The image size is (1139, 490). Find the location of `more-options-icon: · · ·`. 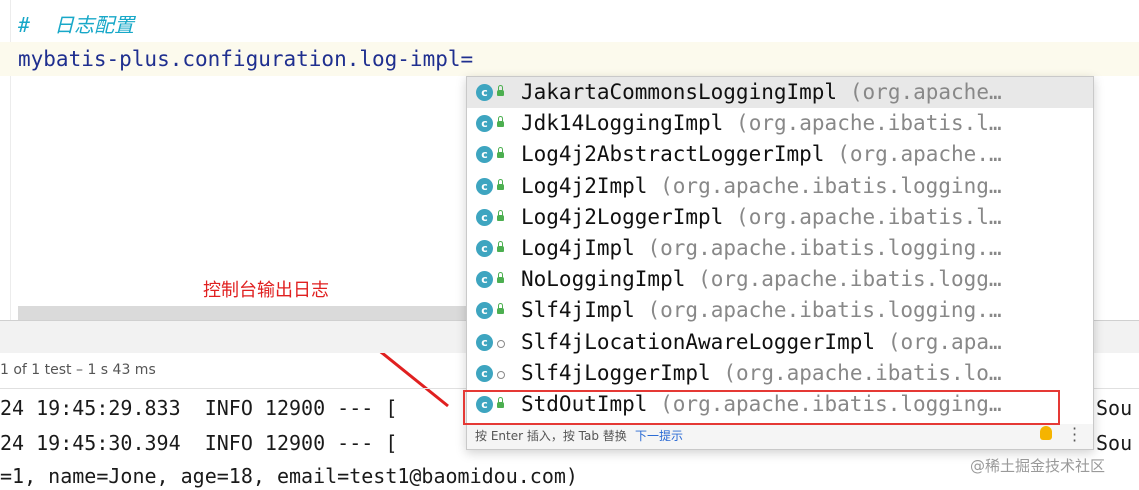

more-options-icon: · · · is located at coordinates (1074, 435).